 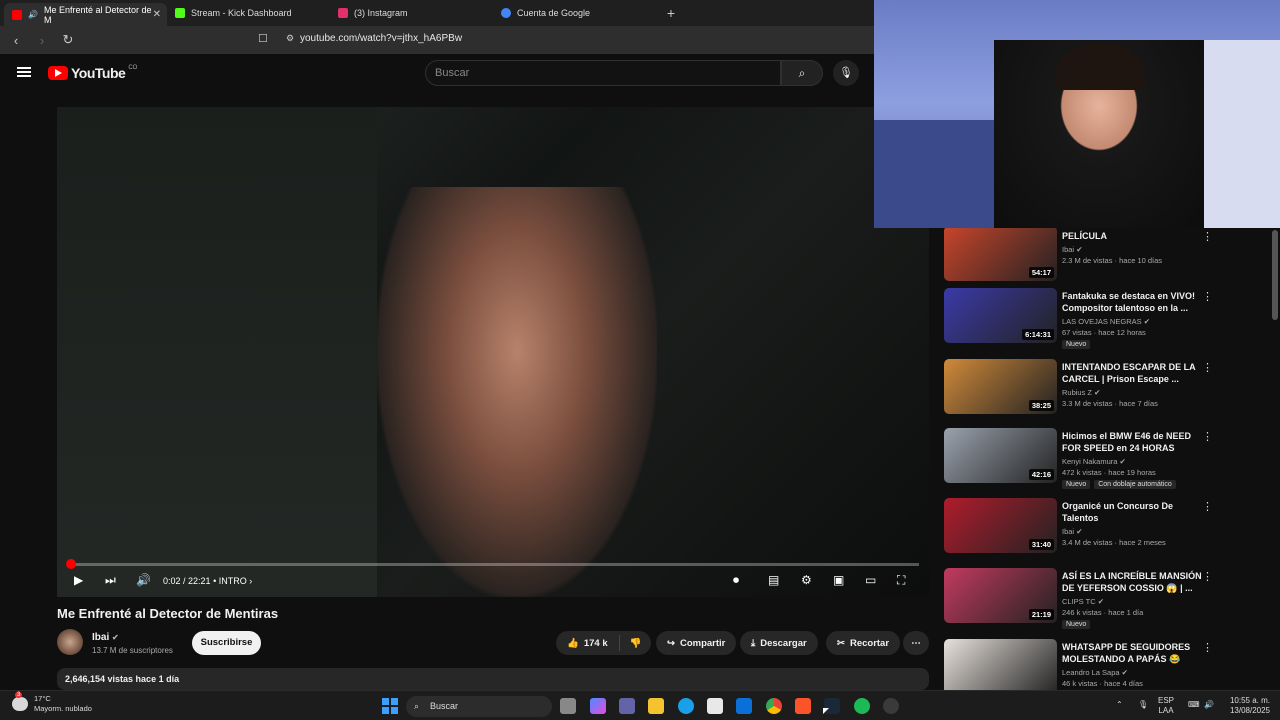 What do you see at coordinates (381, 38) in the screenshot?
I see `url-field: youtube.com/watch?v=jthx_hA6PBw` at bounding box center [381, 38].